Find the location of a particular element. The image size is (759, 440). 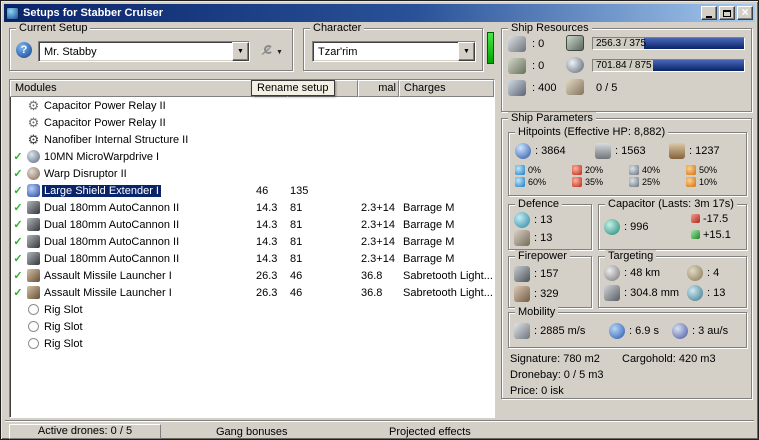

capacitor-recharge-value: +15.1 is located at coordinates (717, 235).